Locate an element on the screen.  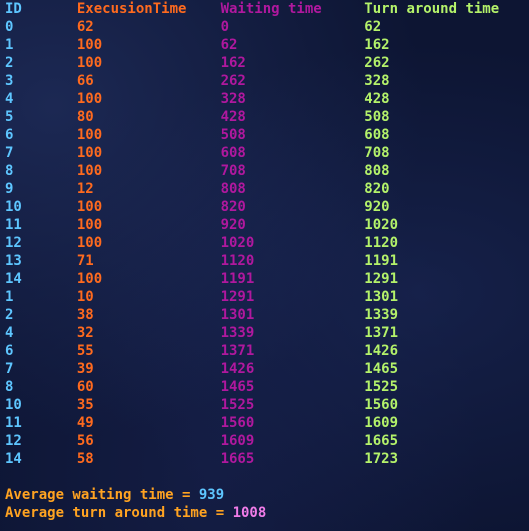
cell-execution-time: 58 is located at coordinates (85, 459).